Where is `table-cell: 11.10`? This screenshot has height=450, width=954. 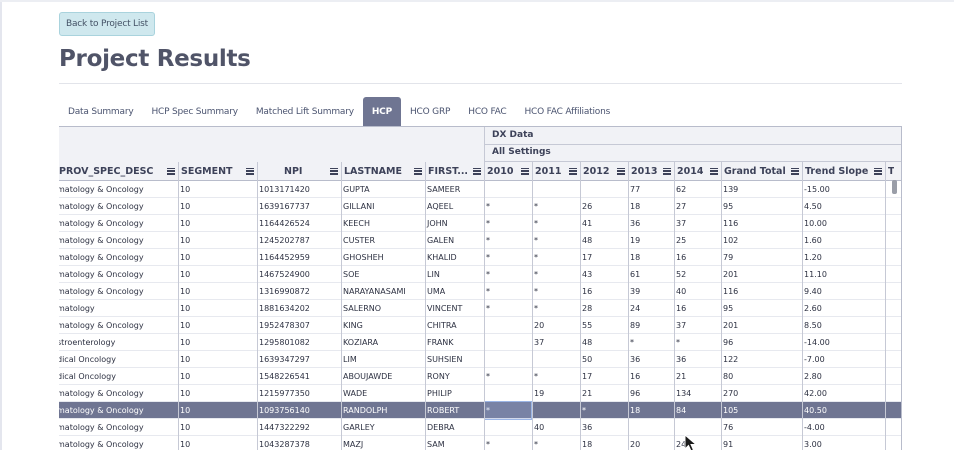
table-cell: 11.10 is located at coordinates (843, 274).